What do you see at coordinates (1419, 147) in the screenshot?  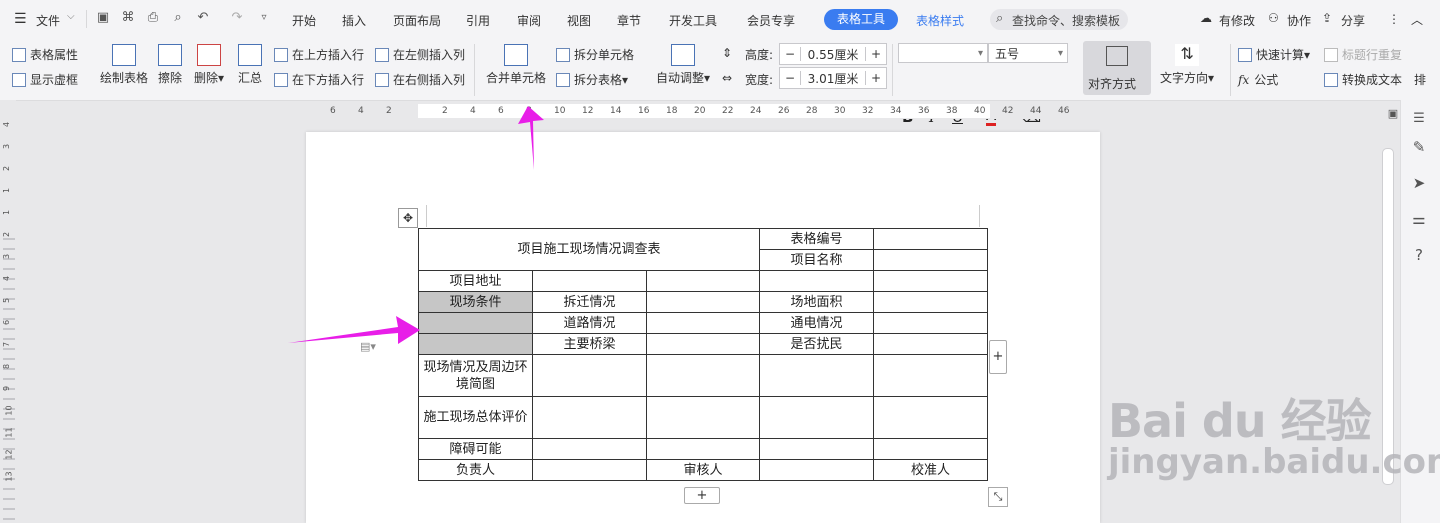 I see `pen-icon: ✎` at bounding box center [1419, 147].